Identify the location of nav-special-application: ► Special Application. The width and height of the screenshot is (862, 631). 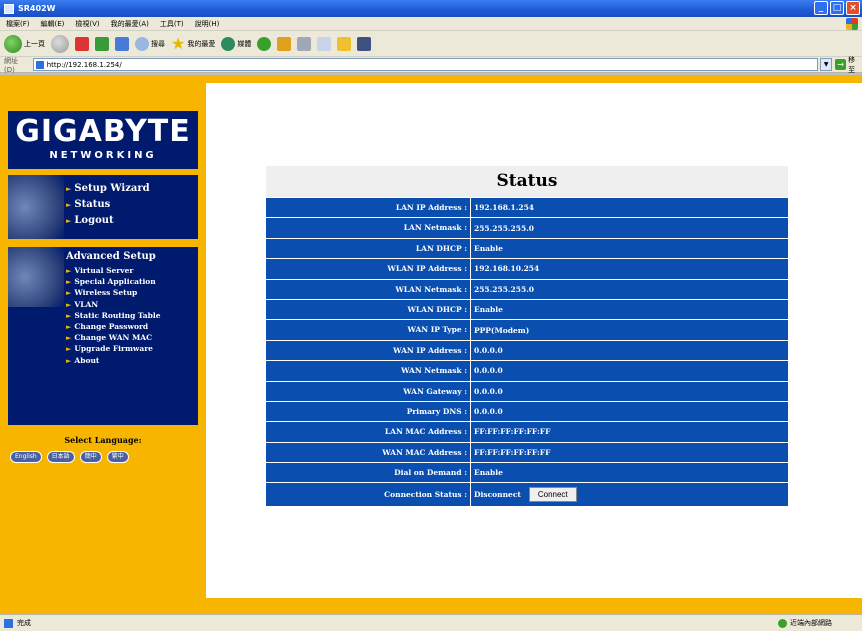
(113, 281).